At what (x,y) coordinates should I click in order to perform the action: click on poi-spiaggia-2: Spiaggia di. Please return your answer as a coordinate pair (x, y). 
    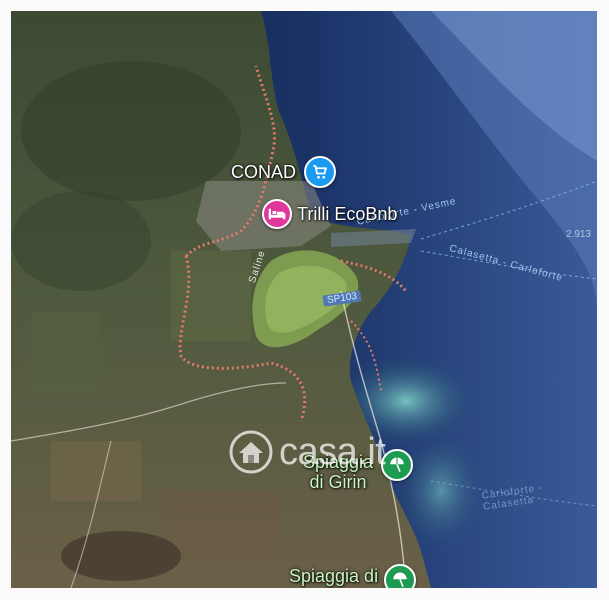
    Looking at the image, I should click on (353, 572).